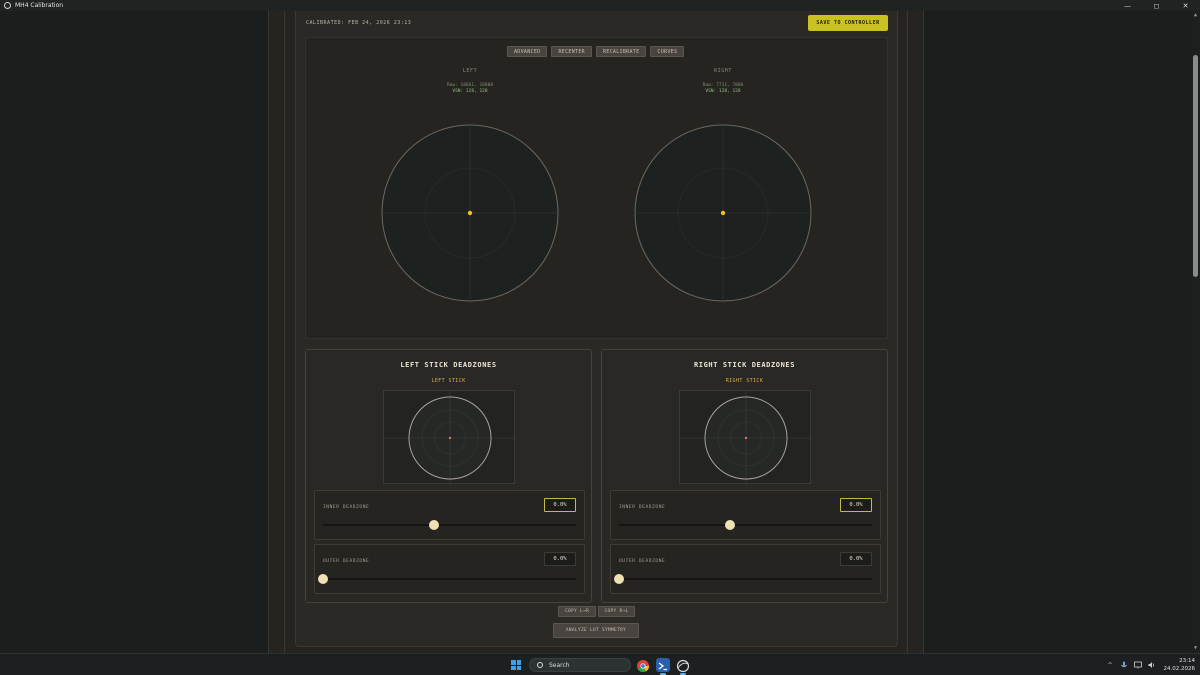 Image resolution: width=1200 pixels, height=675 pixels. Describe the element at coordinates (1195, 166) in the screenshot. I see `scrollbar-thumb` at that location.